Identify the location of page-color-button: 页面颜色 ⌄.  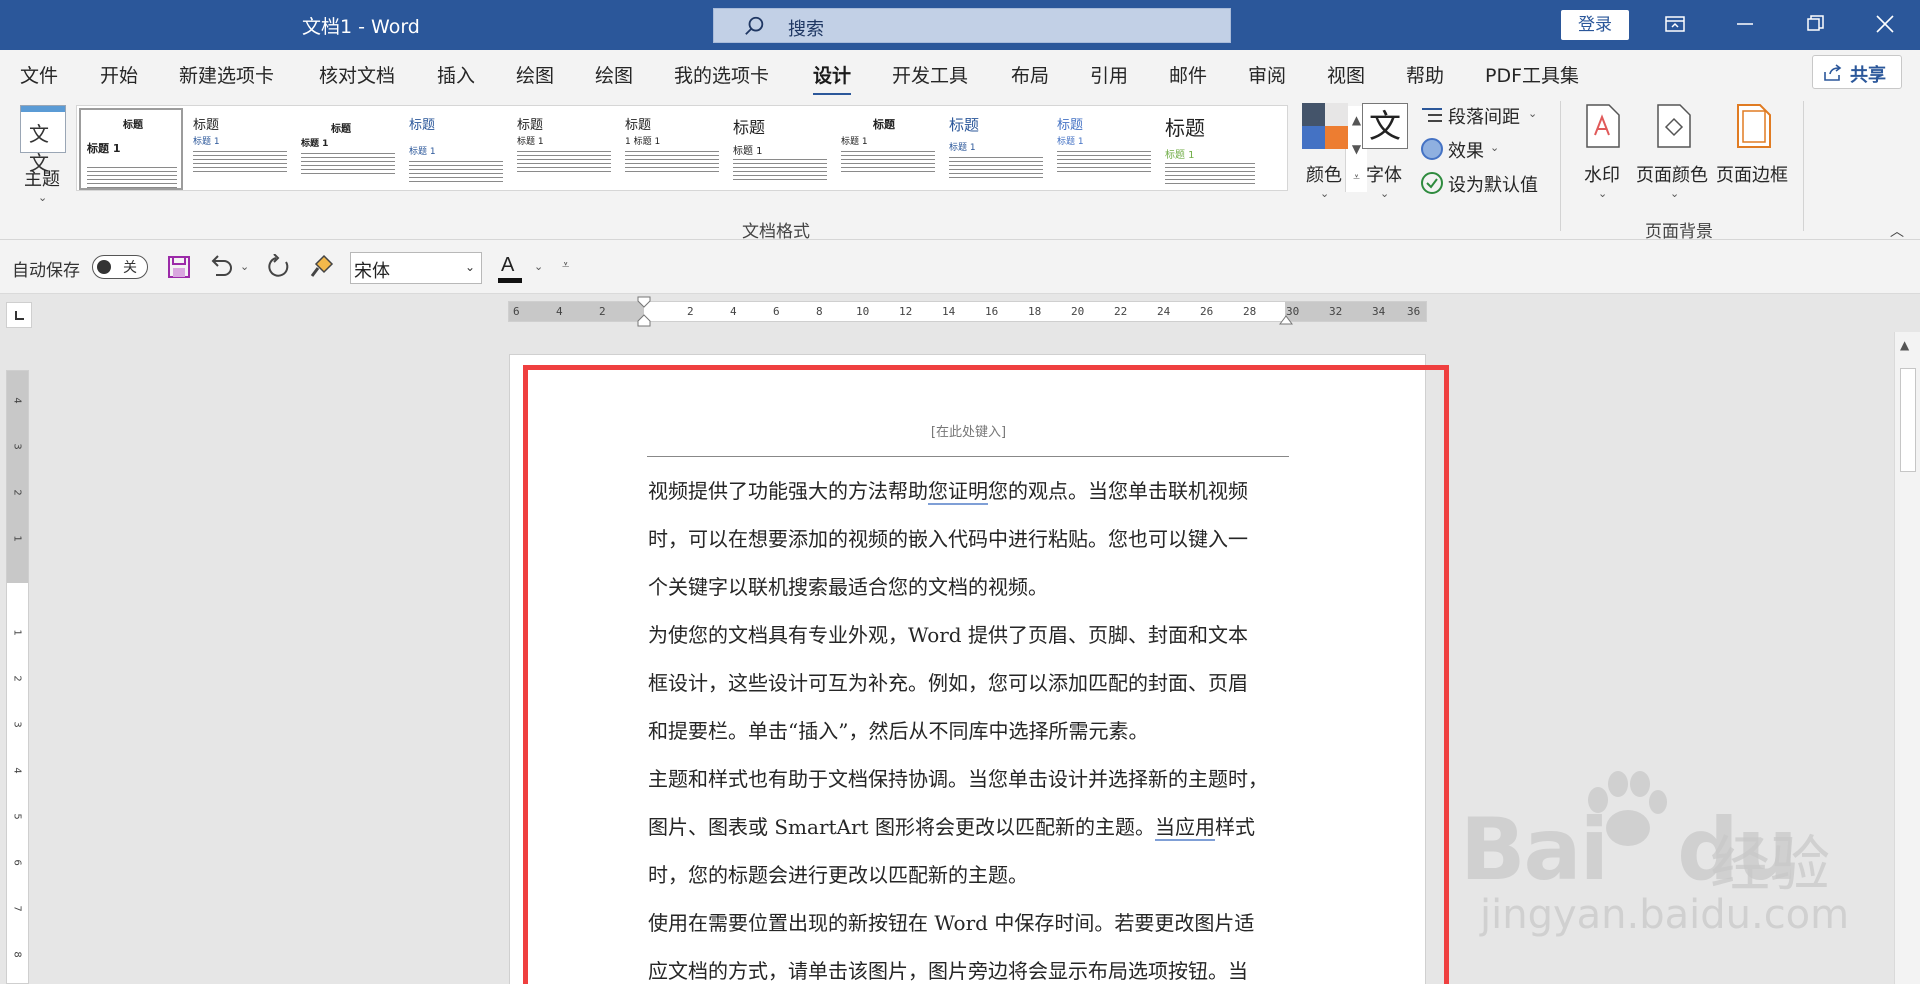
(1674, 153).